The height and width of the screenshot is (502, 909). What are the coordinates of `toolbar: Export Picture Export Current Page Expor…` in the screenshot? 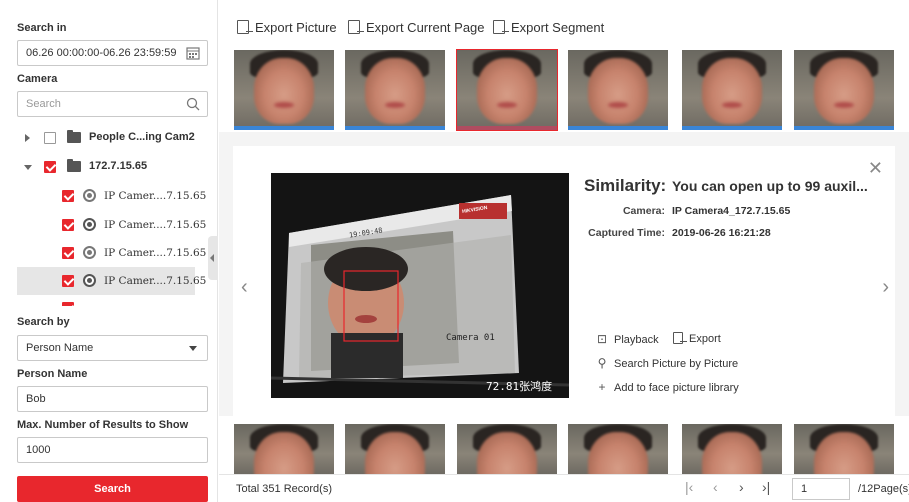 It's located at (564, 22).